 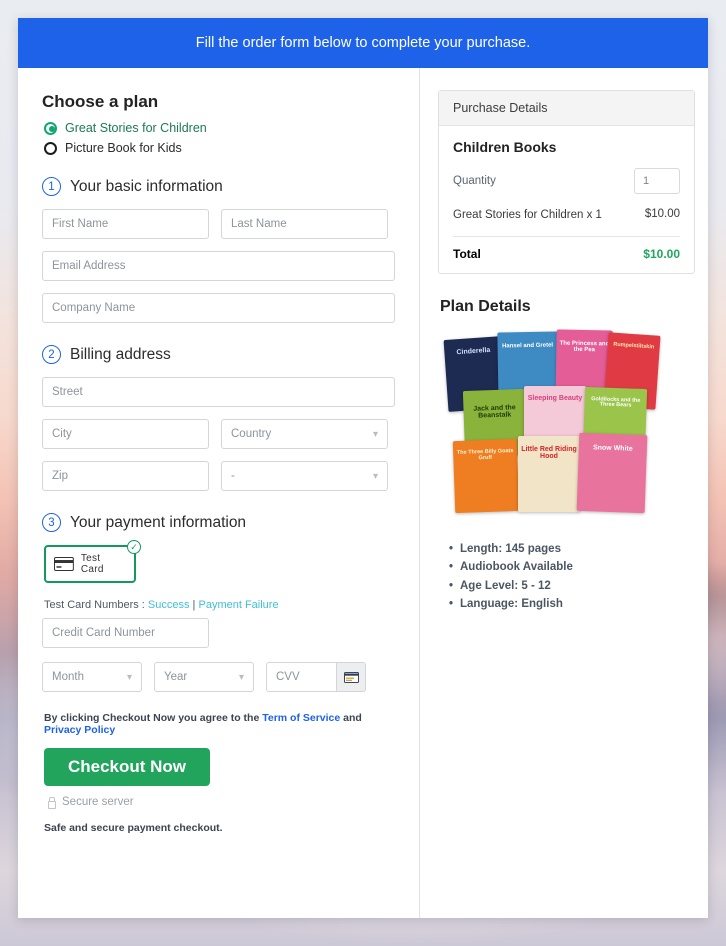 I want to click on test-card-method-option: Test Card ✓, so click(x=92, y=561).